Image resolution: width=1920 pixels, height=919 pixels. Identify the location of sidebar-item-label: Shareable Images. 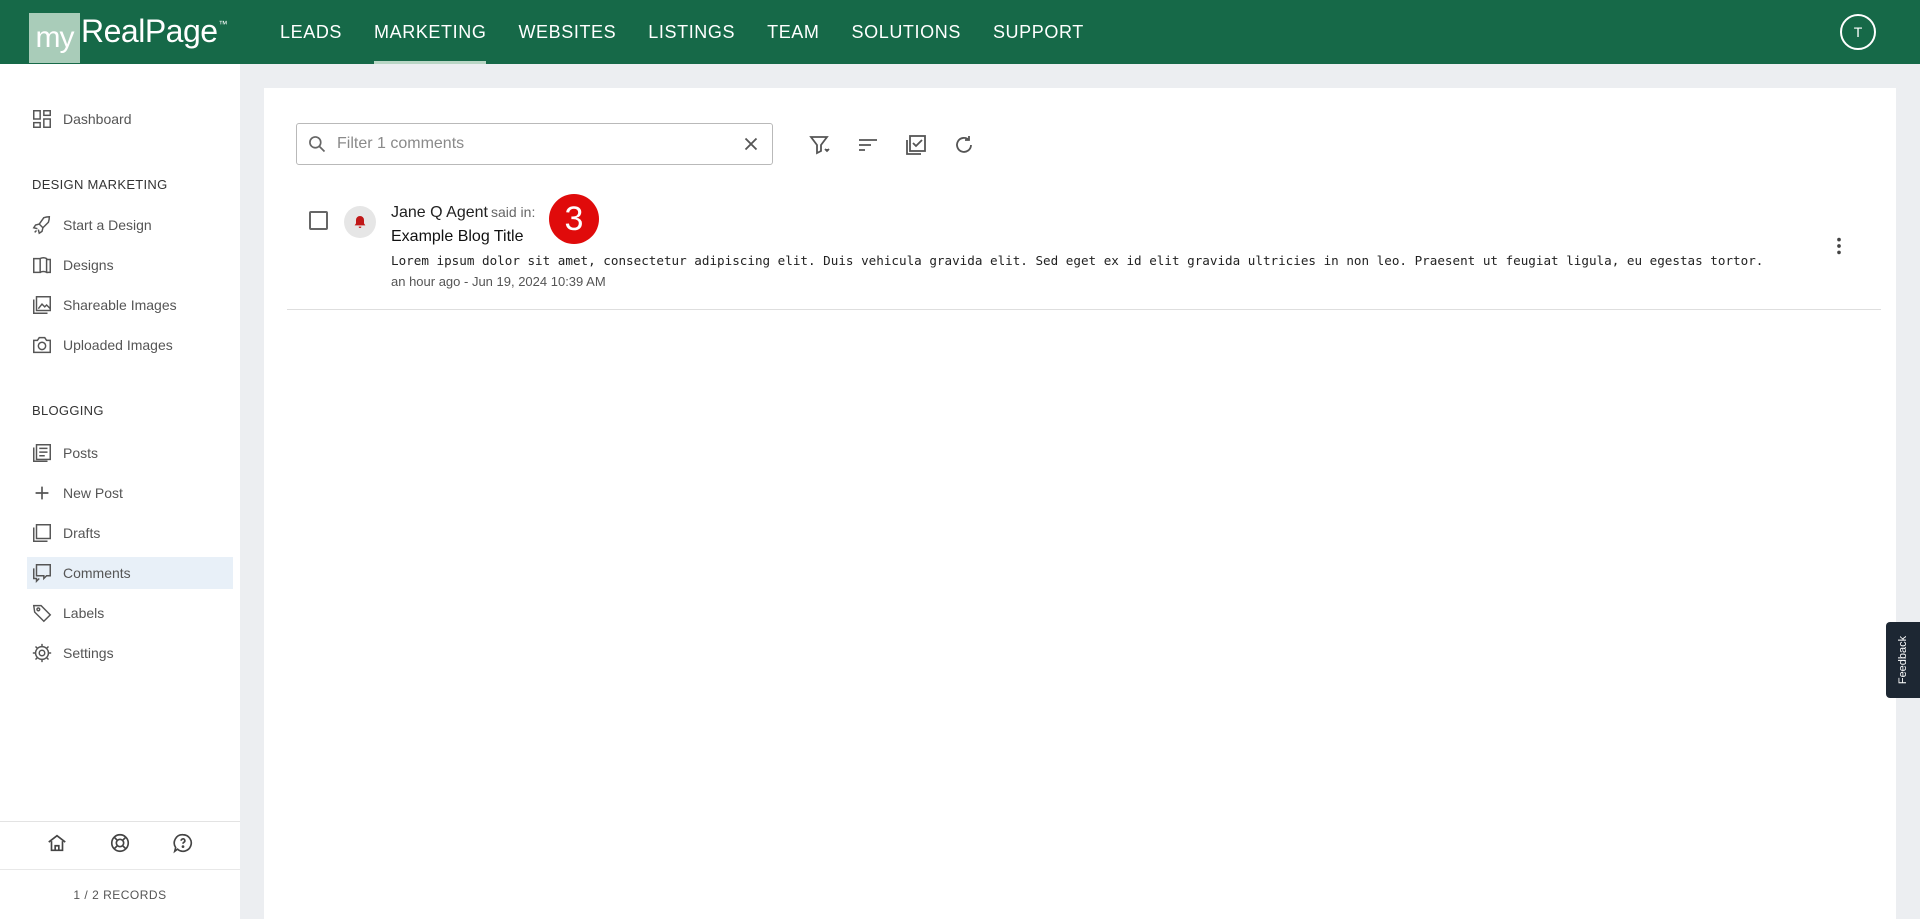
(120, 305).